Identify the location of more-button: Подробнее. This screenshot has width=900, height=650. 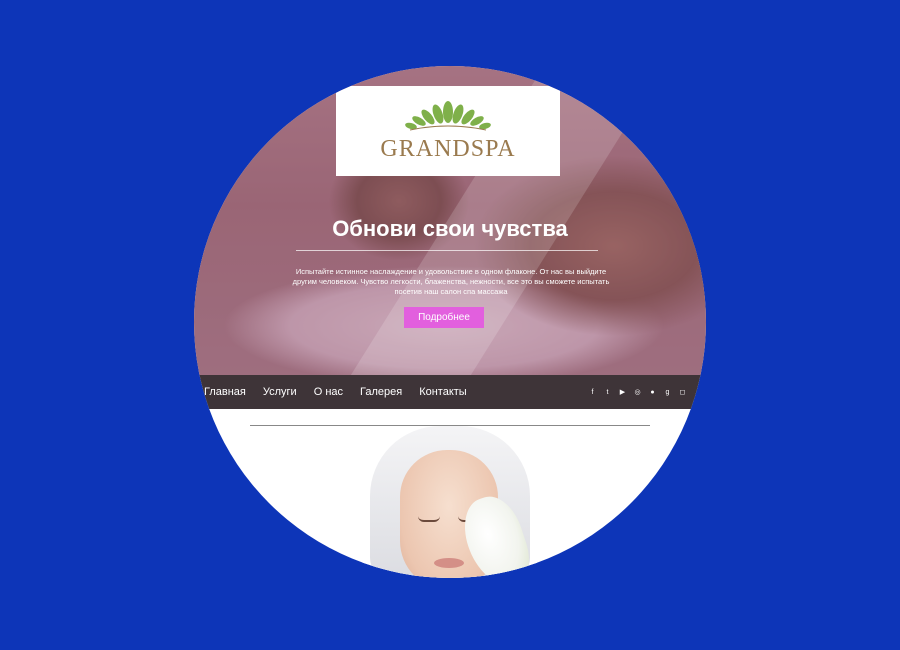
(444, 317).